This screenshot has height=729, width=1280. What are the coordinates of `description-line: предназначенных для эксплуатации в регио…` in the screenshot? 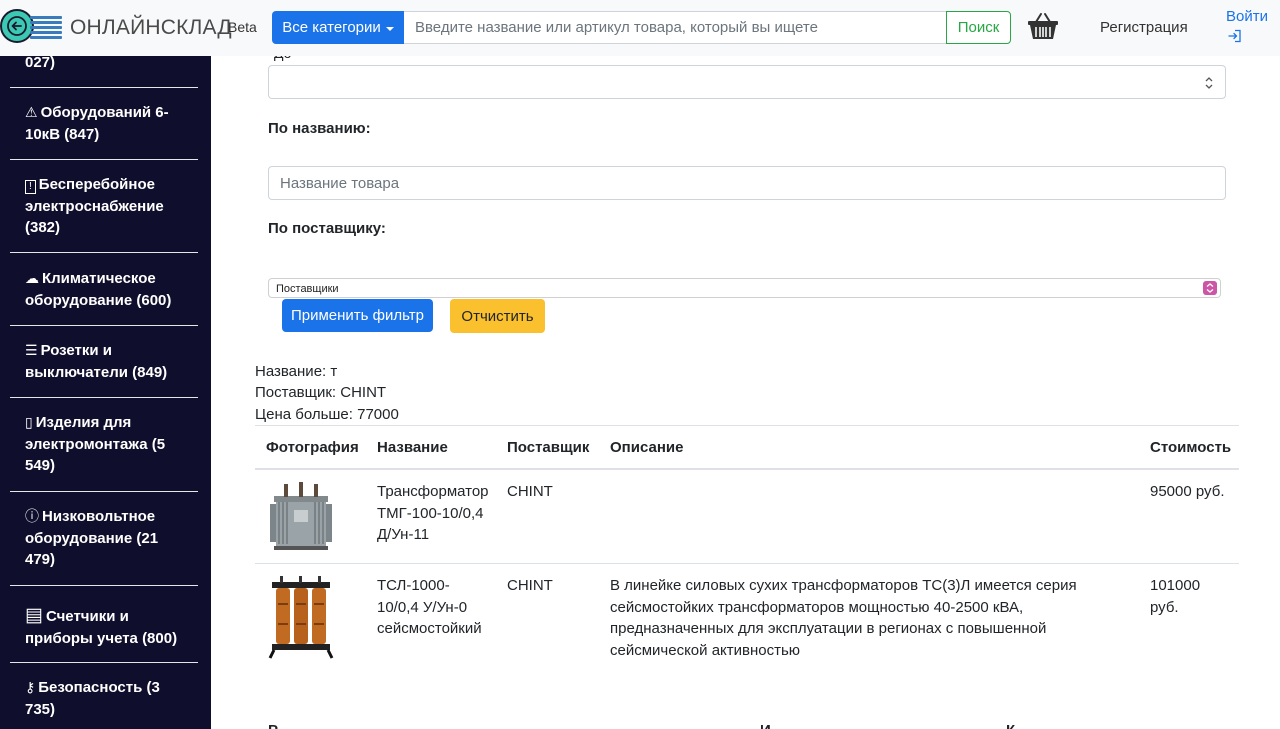 It's located at (828, 628).